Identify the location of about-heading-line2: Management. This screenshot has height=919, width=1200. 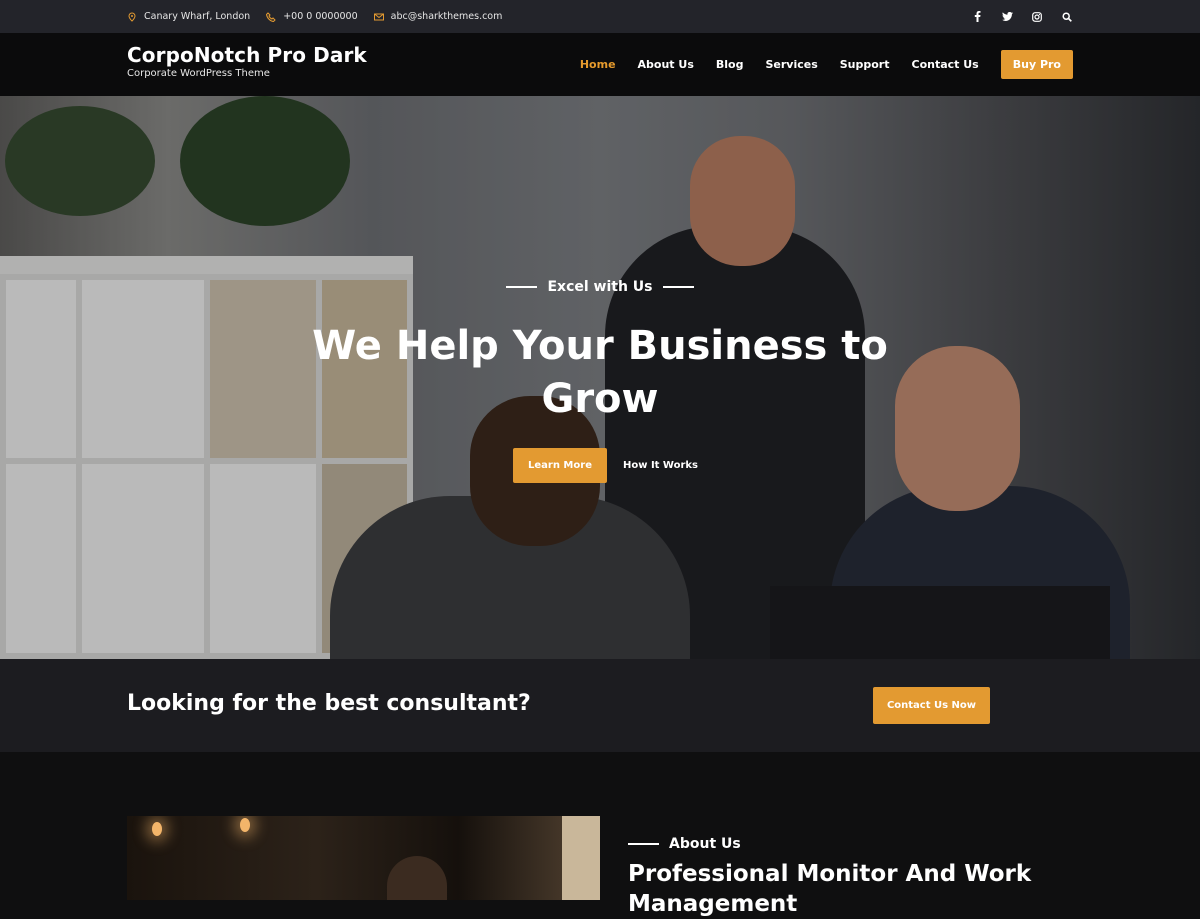
(713, 904).